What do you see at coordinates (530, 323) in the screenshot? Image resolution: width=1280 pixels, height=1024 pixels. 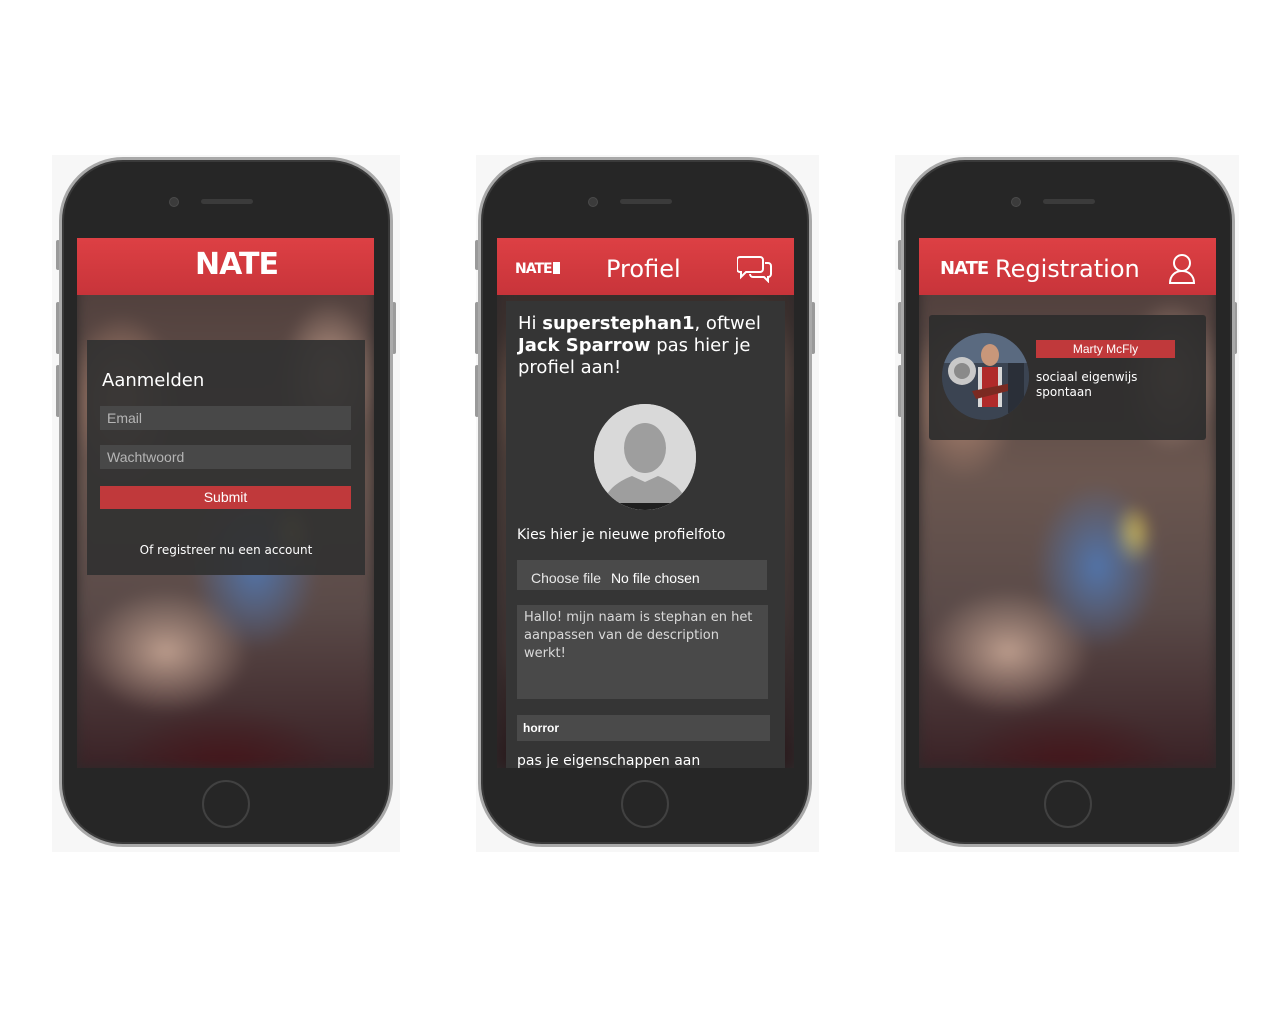 I see `greeting-hi: Hi` at bounding box center [530, 323].